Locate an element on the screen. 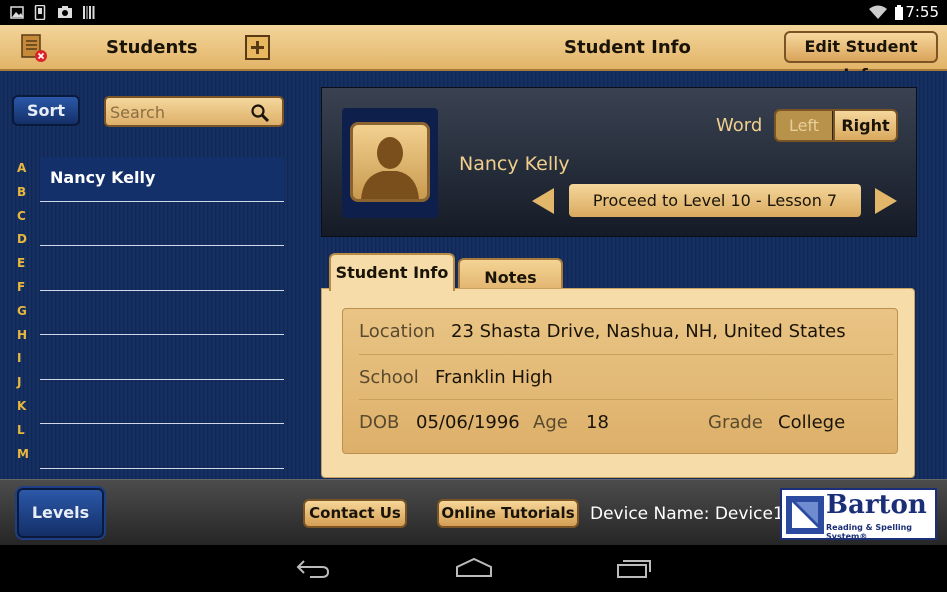  online-tutorials-button: Online Tutorials is located at coordinates (508, 513).